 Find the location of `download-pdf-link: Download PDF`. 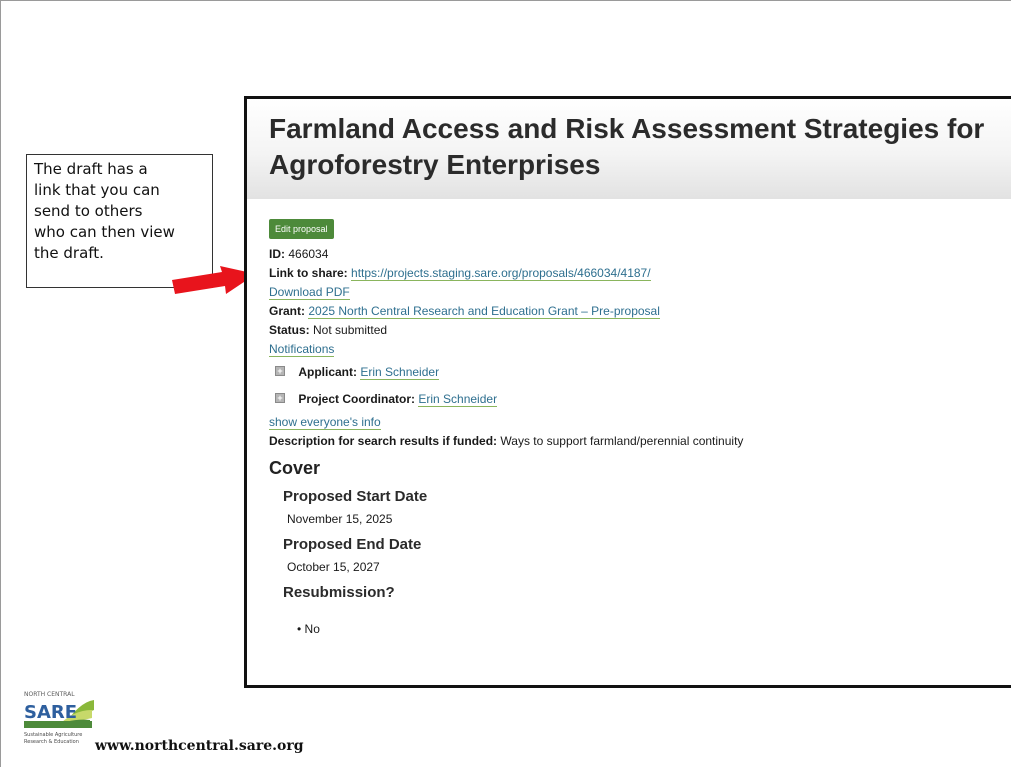

download-pdf-link: Download PDF is located at coordinates (309, 292).